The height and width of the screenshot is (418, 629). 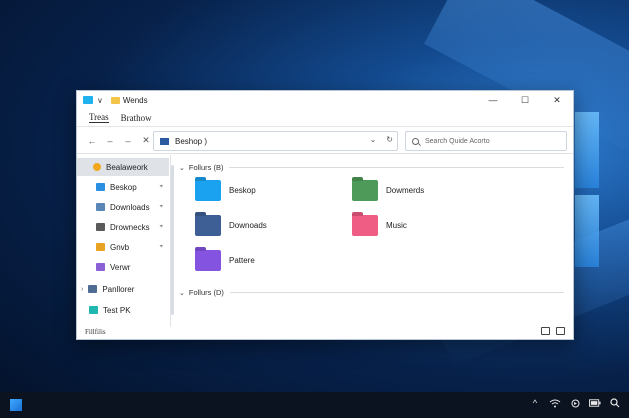 I want to click on close-button: ✕, so click(x=557, y=100).